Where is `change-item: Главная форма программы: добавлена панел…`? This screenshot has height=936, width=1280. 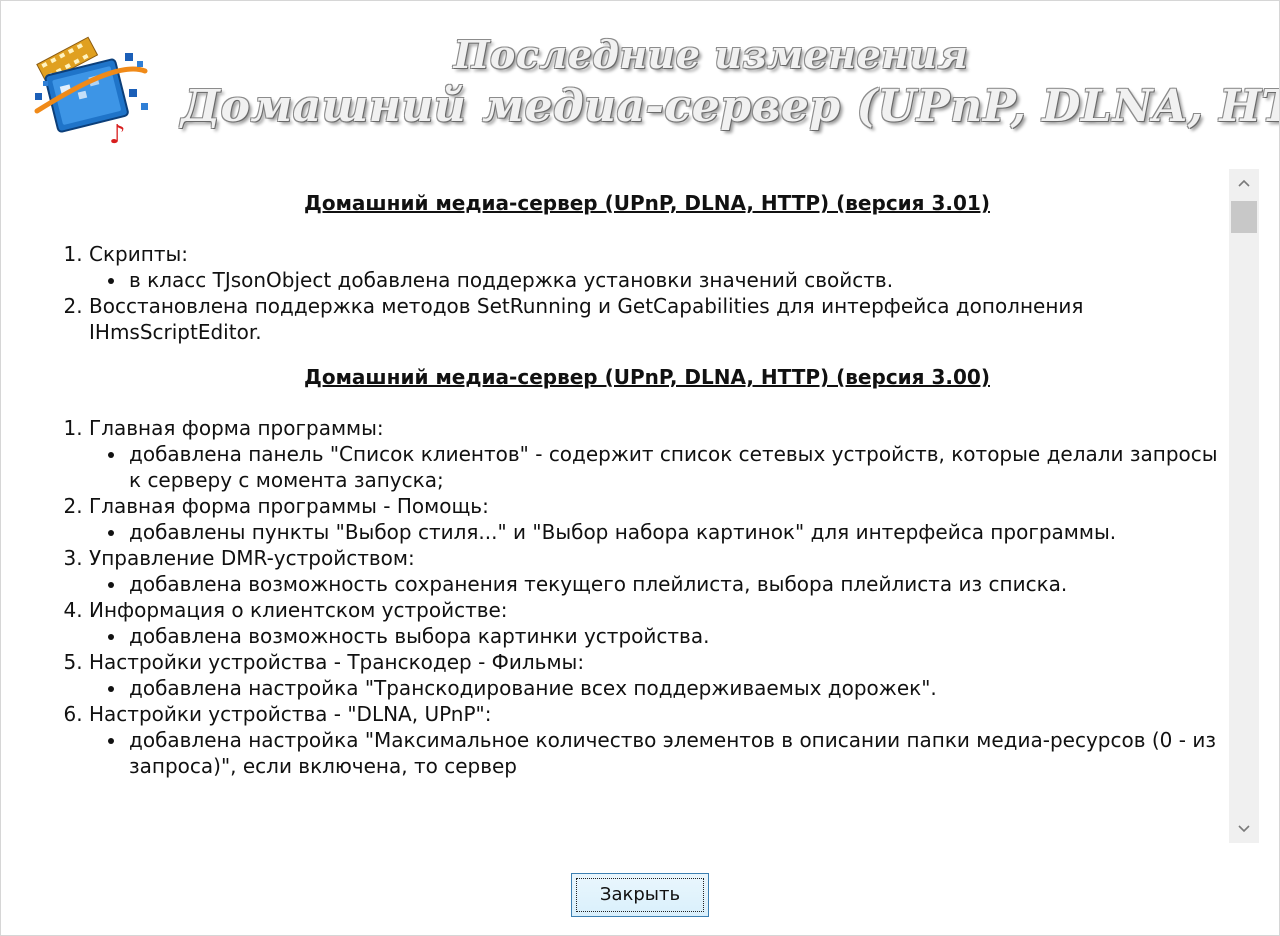 change-item: Главная форма программы: добавлена панел… is located at coordinates (658, 454).